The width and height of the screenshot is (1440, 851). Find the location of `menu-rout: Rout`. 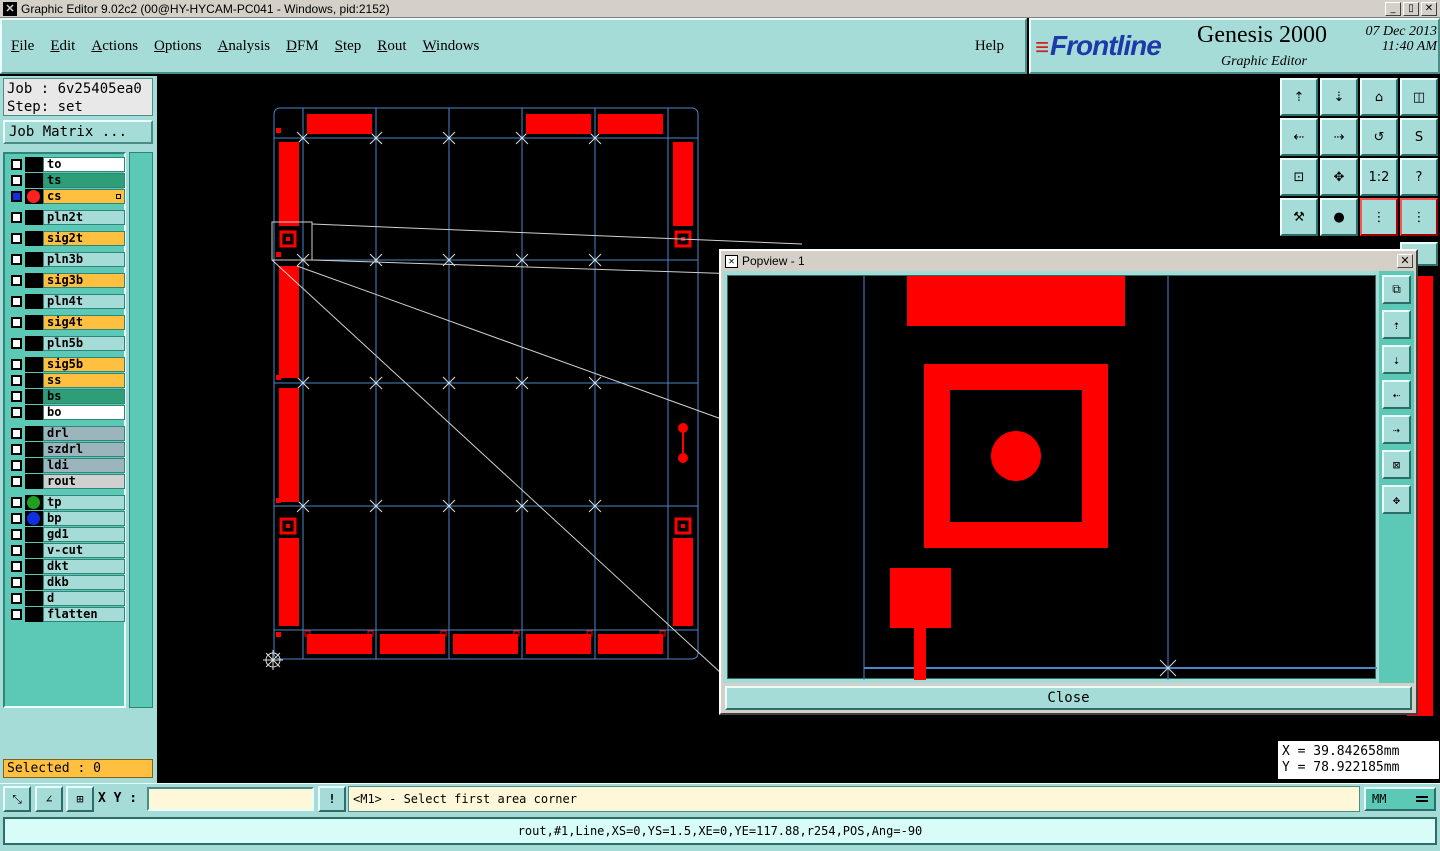

menu-rout: Rout is located at coordinates (391, 46).